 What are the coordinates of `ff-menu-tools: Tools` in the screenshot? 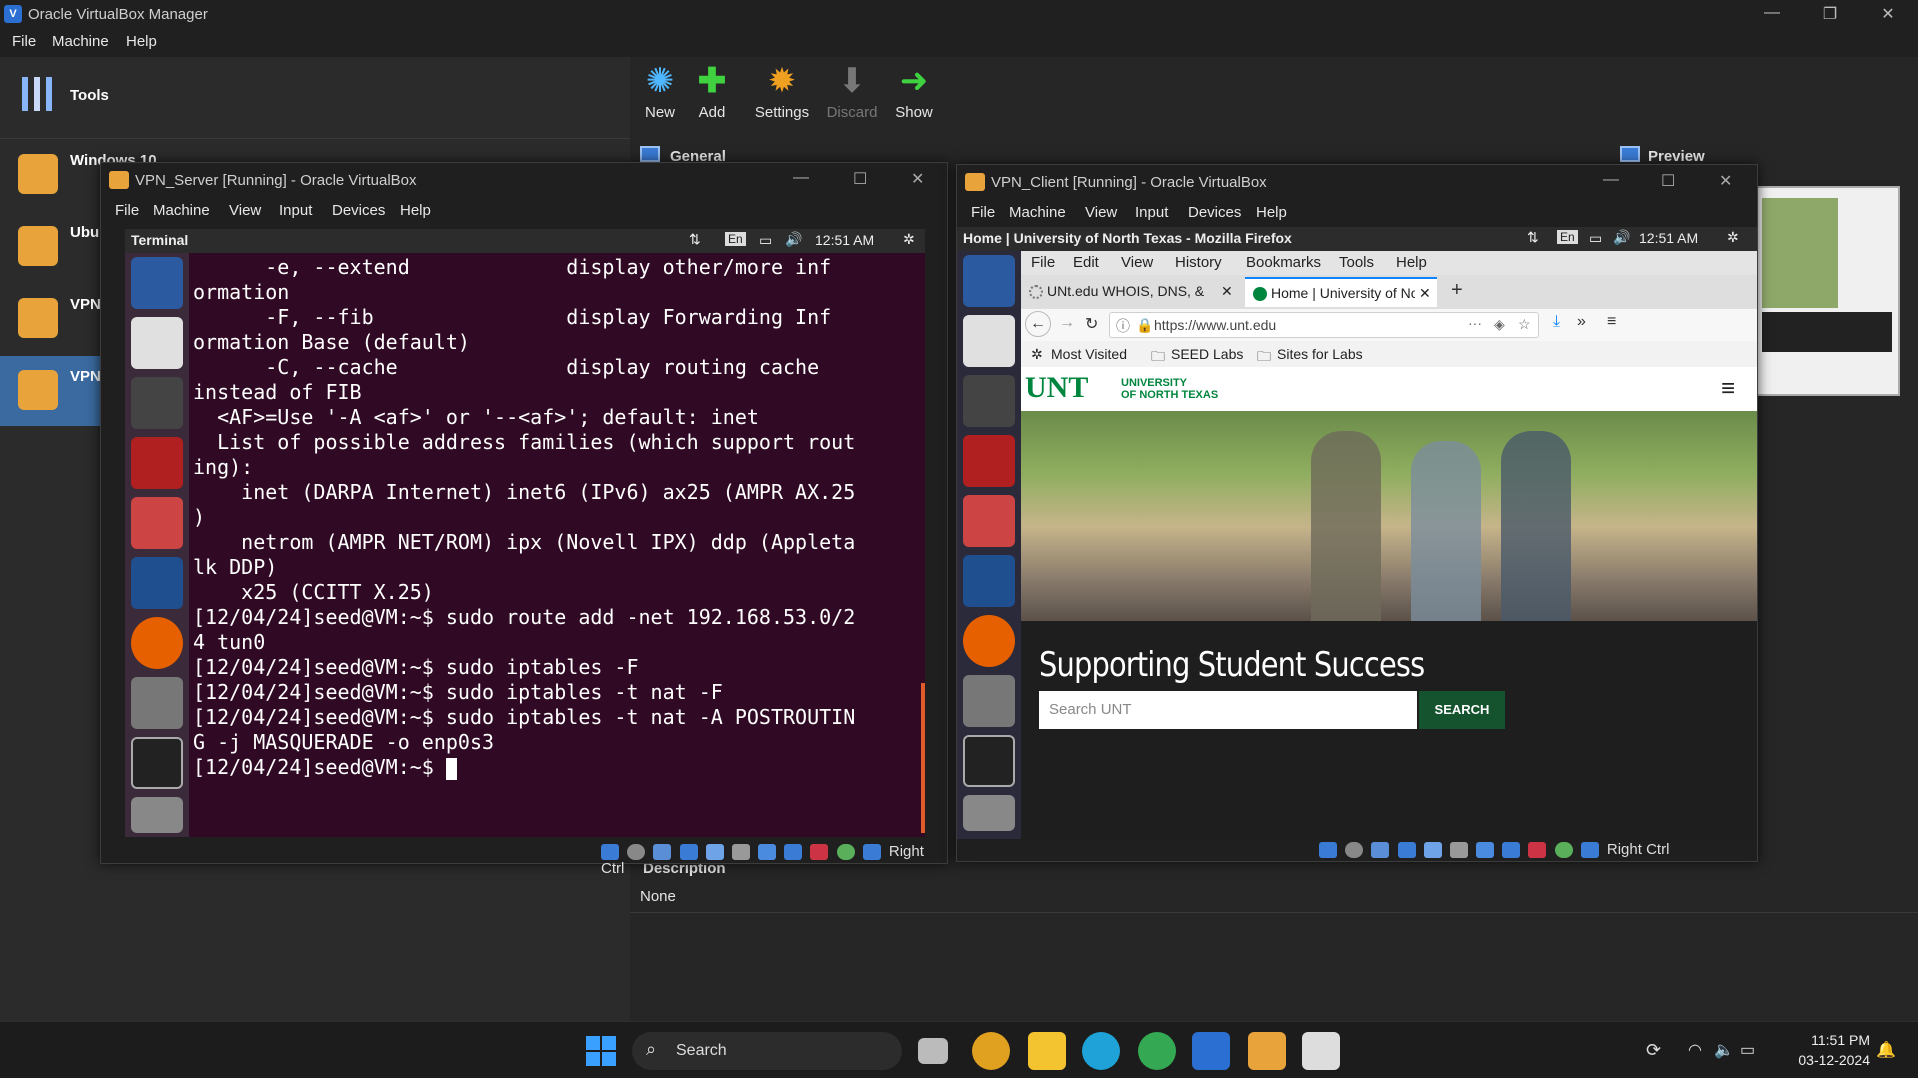 It's located at (1356, 262).